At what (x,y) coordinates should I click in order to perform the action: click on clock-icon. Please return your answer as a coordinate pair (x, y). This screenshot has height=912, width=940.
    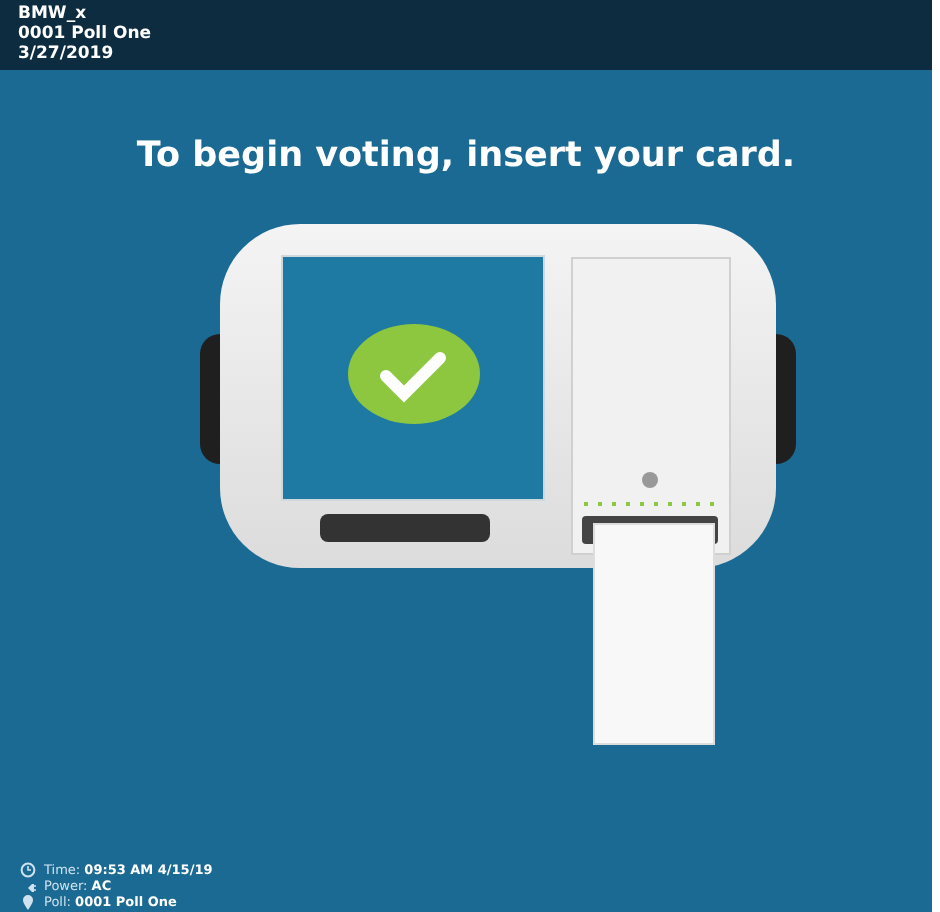
    Looking at the image, I should click on (28, 870).